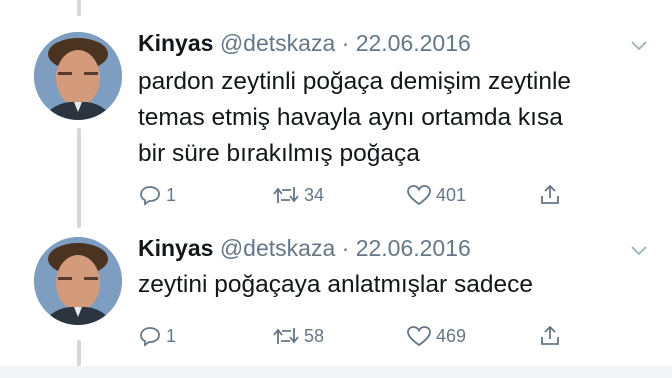 The image size is (672, 378). I want to click on like-button: 401, so click(436, 195).